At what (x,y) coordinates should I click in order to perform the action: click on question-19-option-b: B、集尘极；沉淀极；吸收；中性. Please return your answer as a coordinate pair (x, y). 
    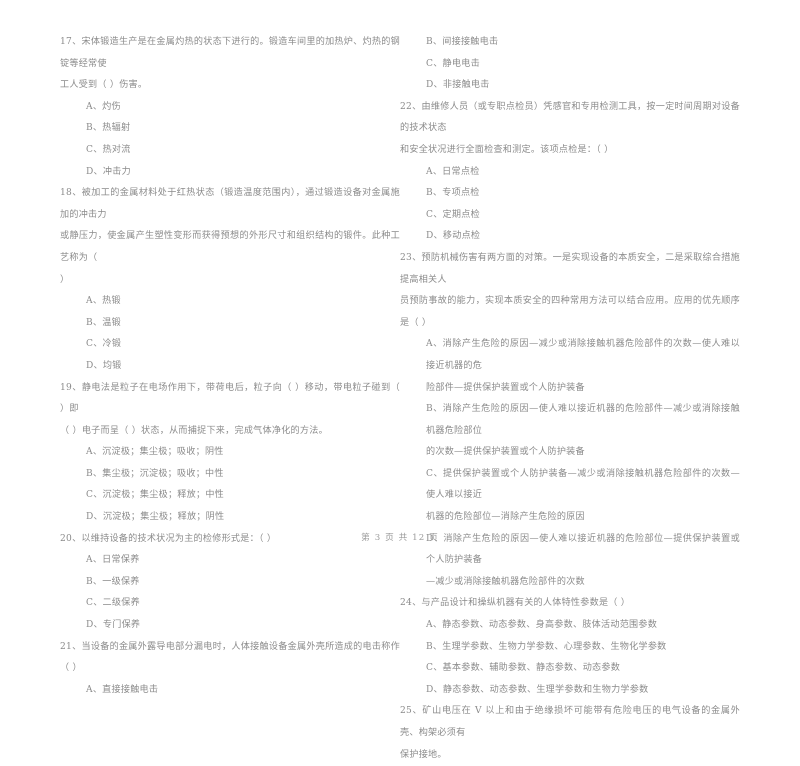
    Looking at the image, I should click on (230, 475).